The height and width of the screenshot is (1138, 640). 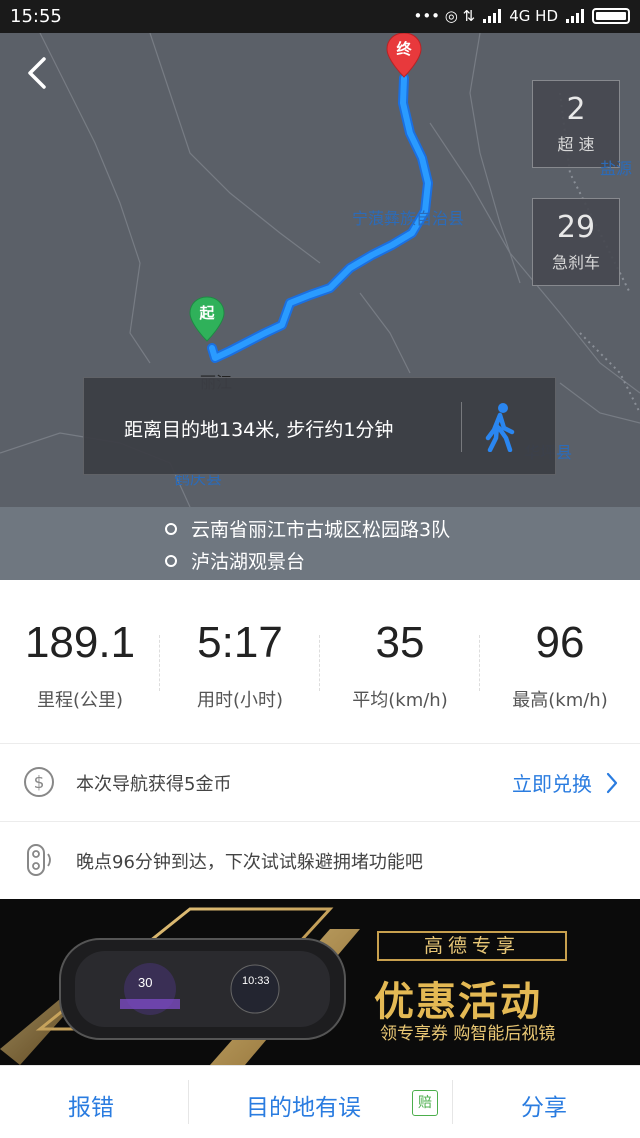 I want to click on coins-row: $ 本次导航获得5金币 立即兑换, so click(x=320, y=782).